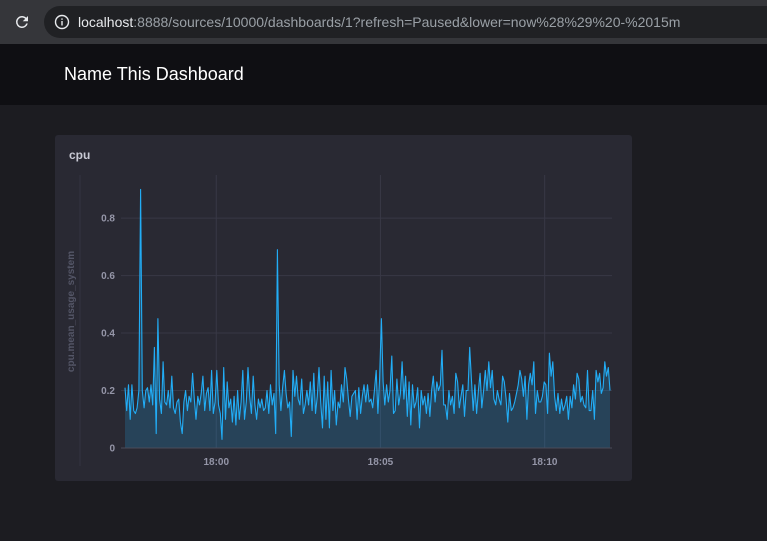 This screenshot has height=541, width=767. What do you see at coordinates (545, 462) in the screenshot?
I see `x-tick-label: 18:10` at bounding box center [545, 462].